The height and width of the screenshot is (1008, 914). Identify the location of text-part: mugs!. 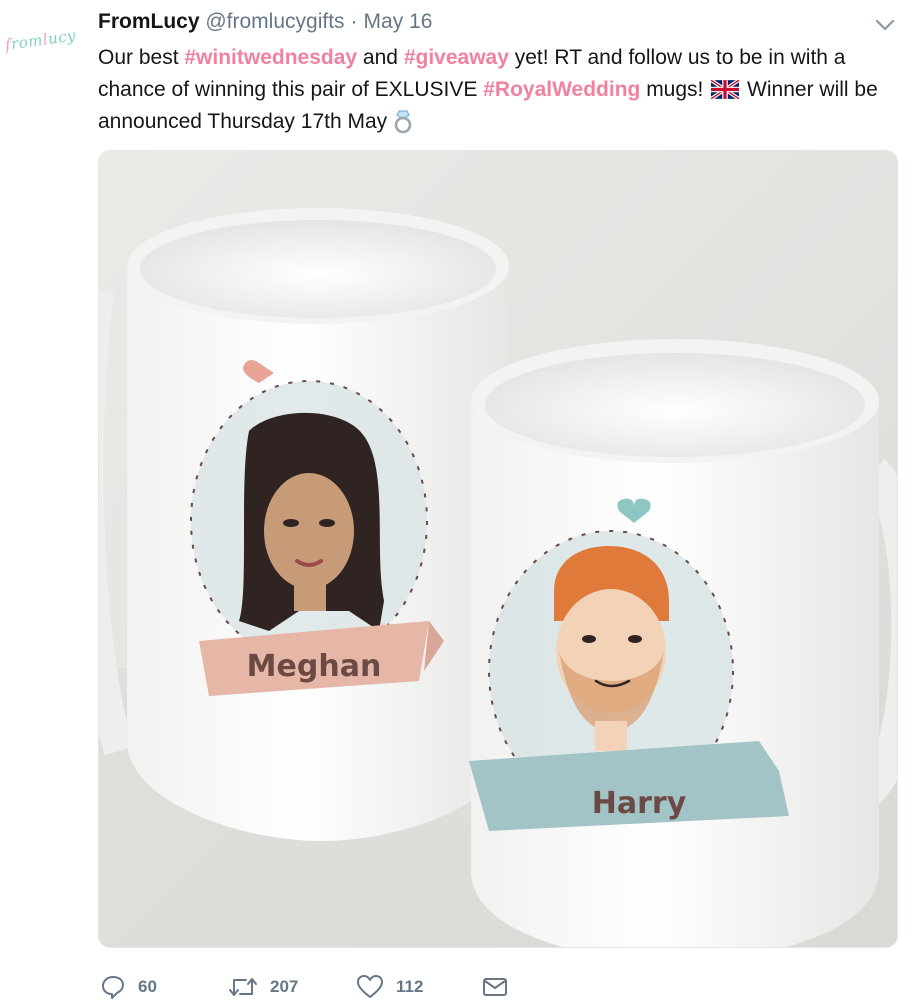
(675, 89).